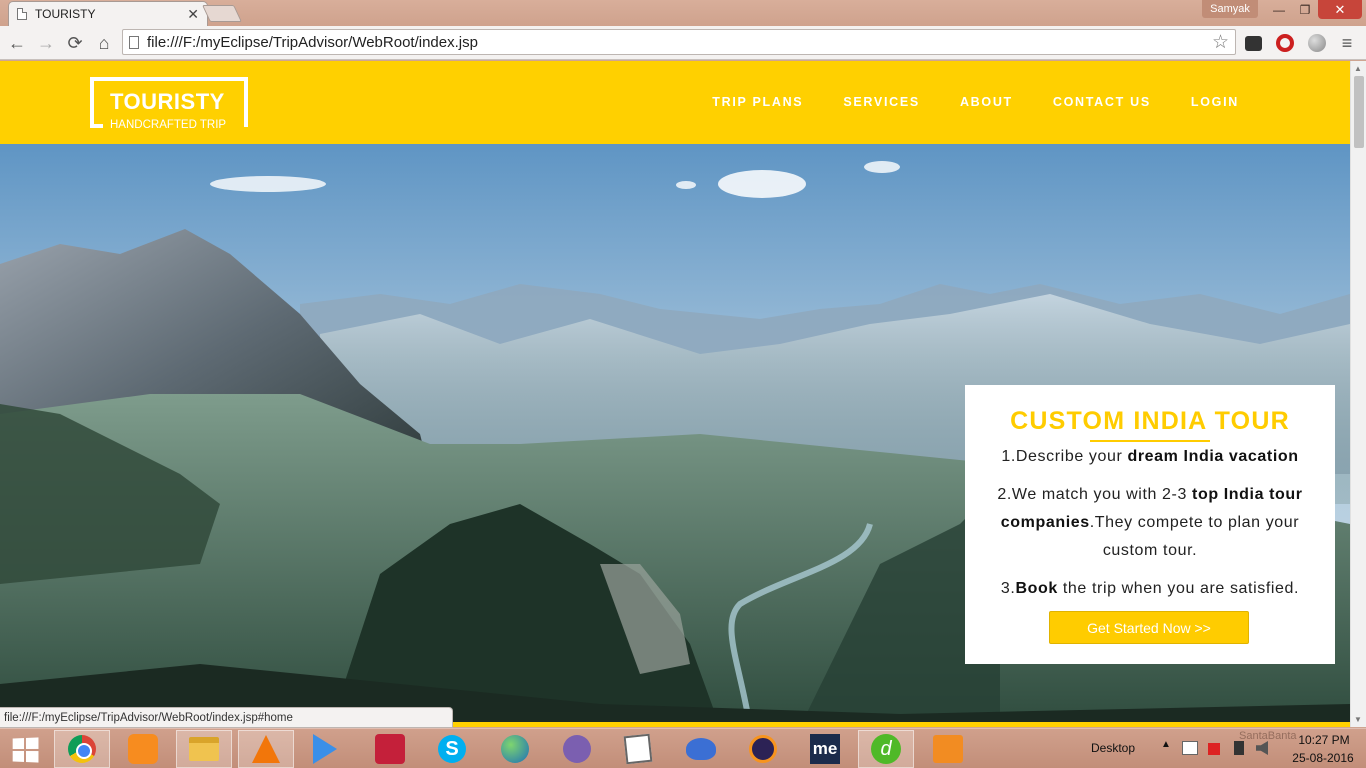  Describe the element at coordinates (1340, 9) in the screenshot. I see `close-window-button: ✕` at that location.